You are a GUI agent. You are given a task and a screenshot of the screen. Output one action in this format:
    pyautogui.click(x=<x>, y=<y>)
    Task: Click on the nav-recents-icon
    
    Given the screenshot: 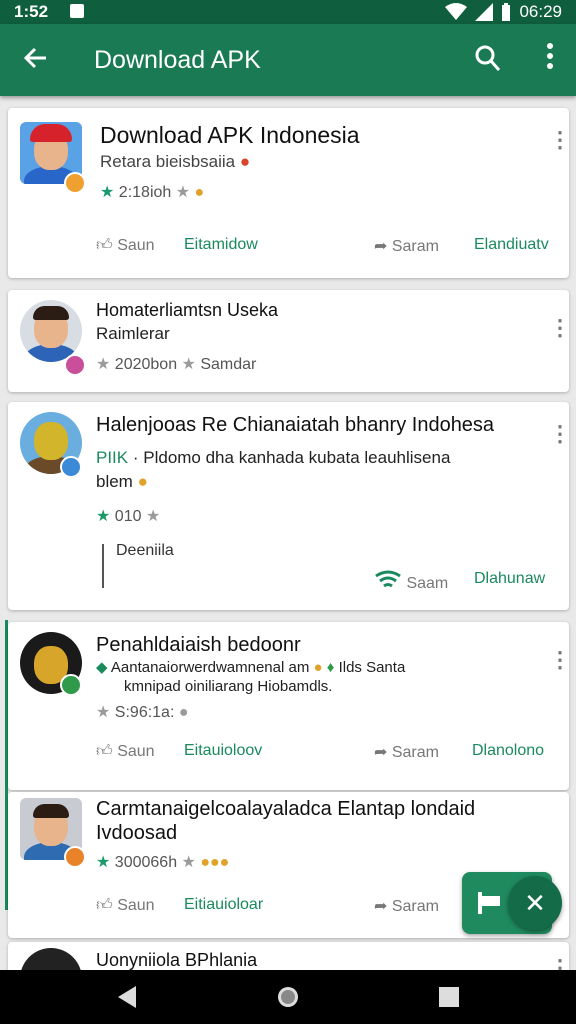 What is the action you would take?
    pyautogui.click(x=449, y=997)
    